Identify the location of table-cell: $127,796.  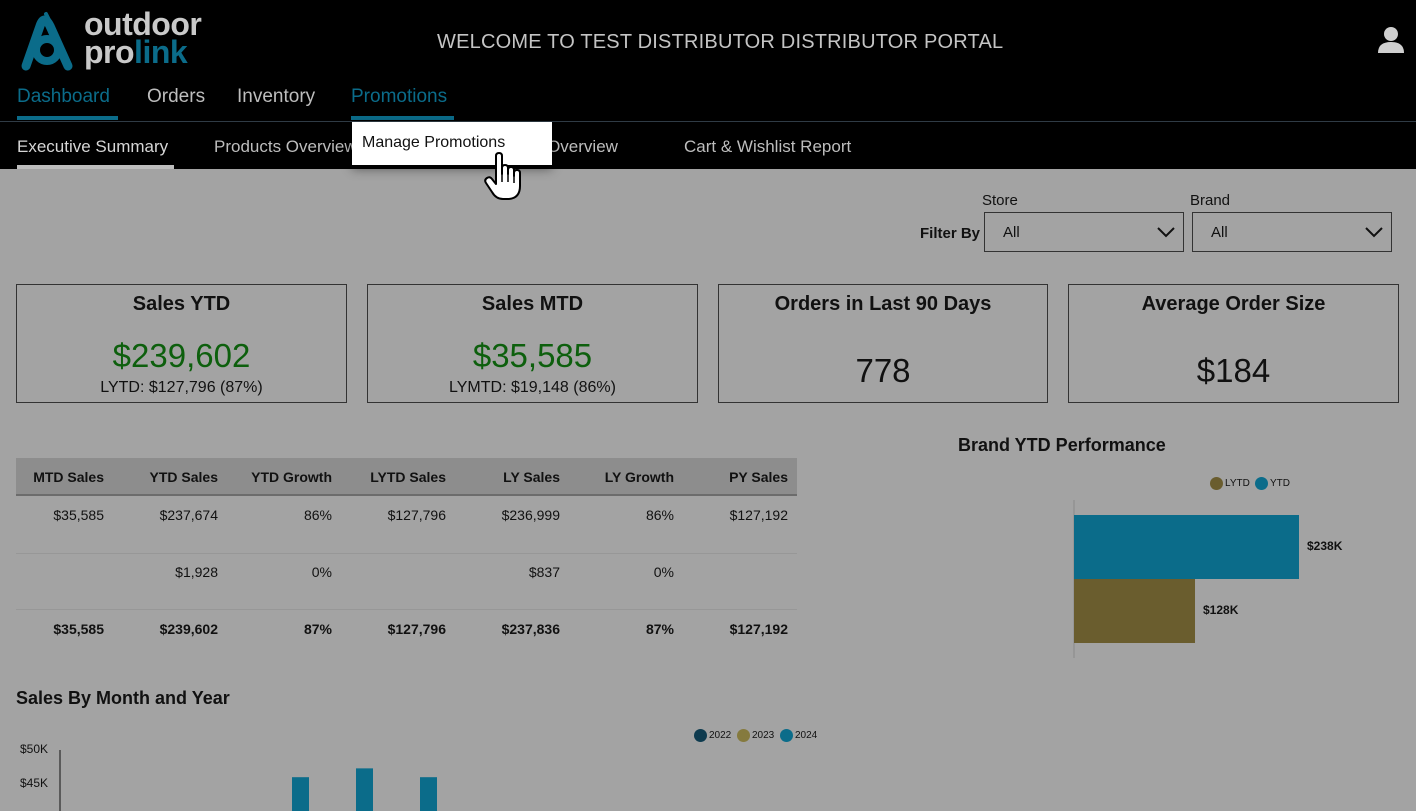
(416, 515).